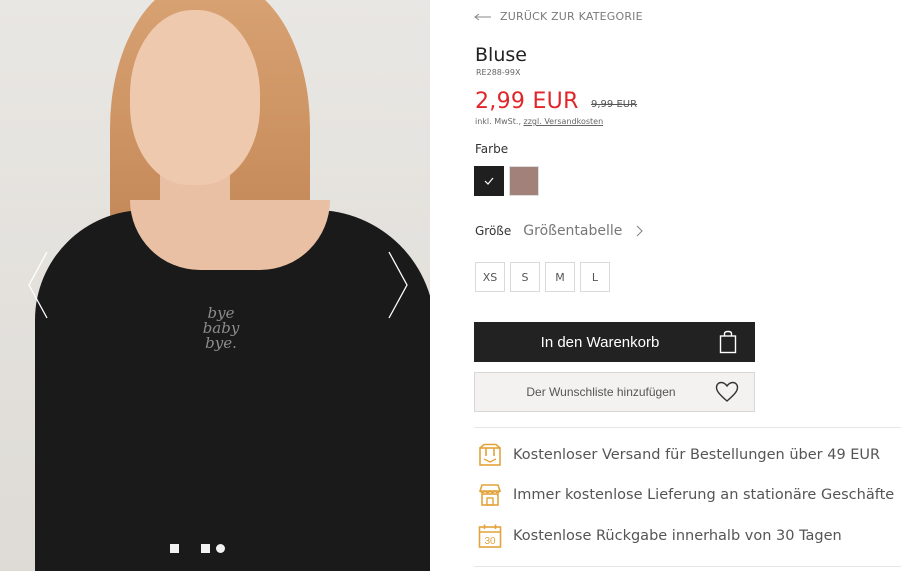  I want to click on gallery-prev-button, so click(38, 285).